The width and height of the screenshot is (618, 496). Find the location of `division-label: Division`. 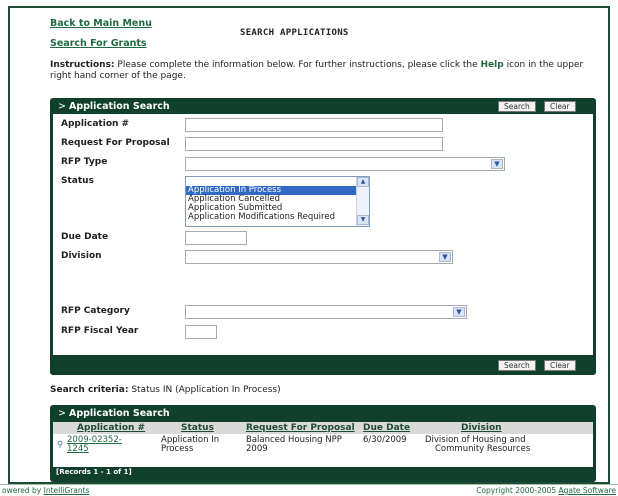

division-label: Division is located at coordinates (81, 256).